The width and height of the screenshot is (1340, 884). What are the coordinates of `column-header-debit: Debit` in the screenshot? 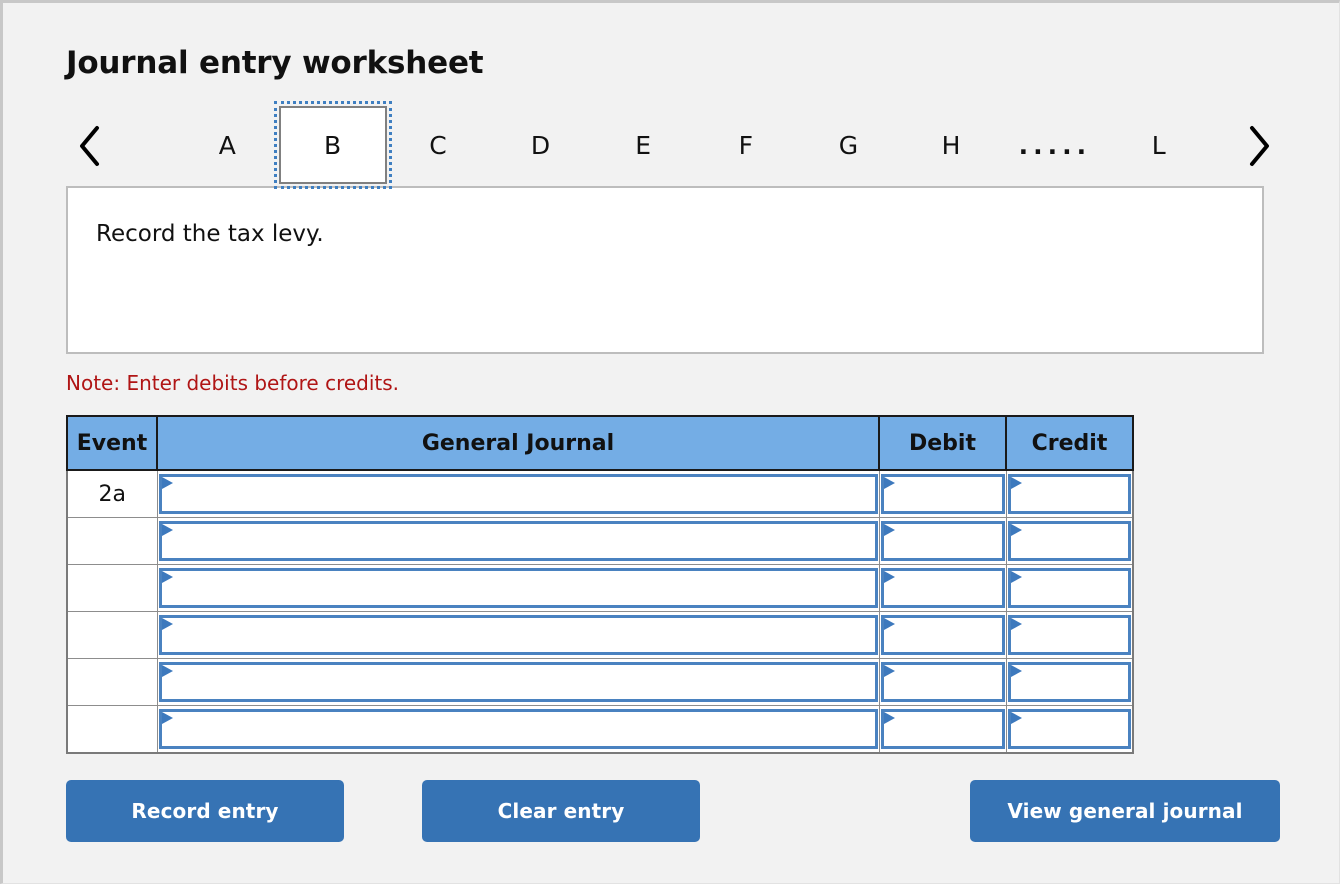 It's located at (942, 443).